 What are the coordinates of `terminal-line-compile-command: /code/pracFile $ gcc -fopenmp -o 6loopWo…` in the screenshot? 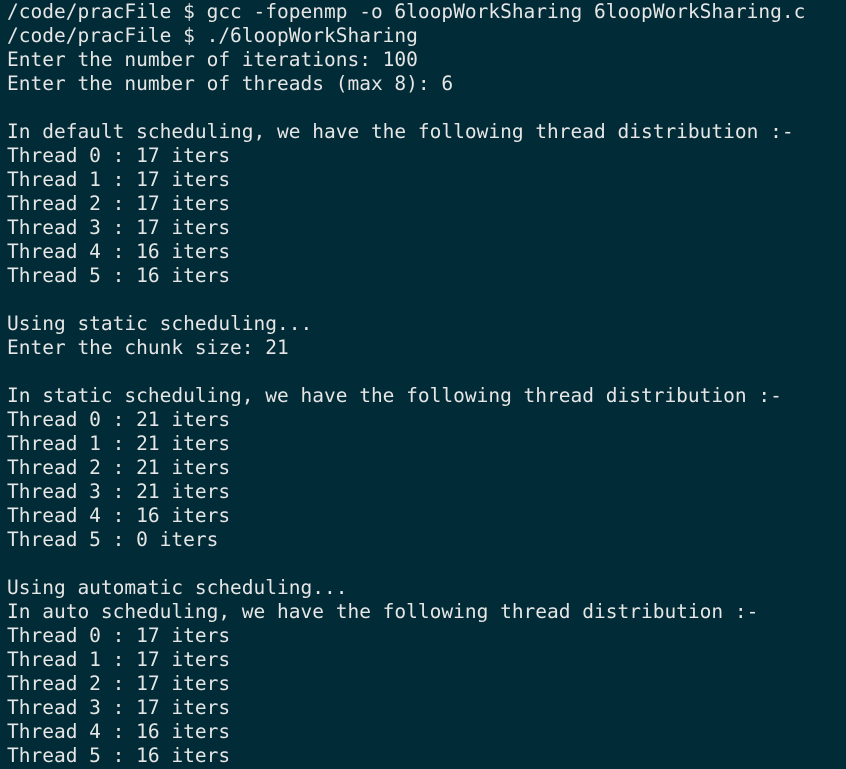 It's located at (406, 11).